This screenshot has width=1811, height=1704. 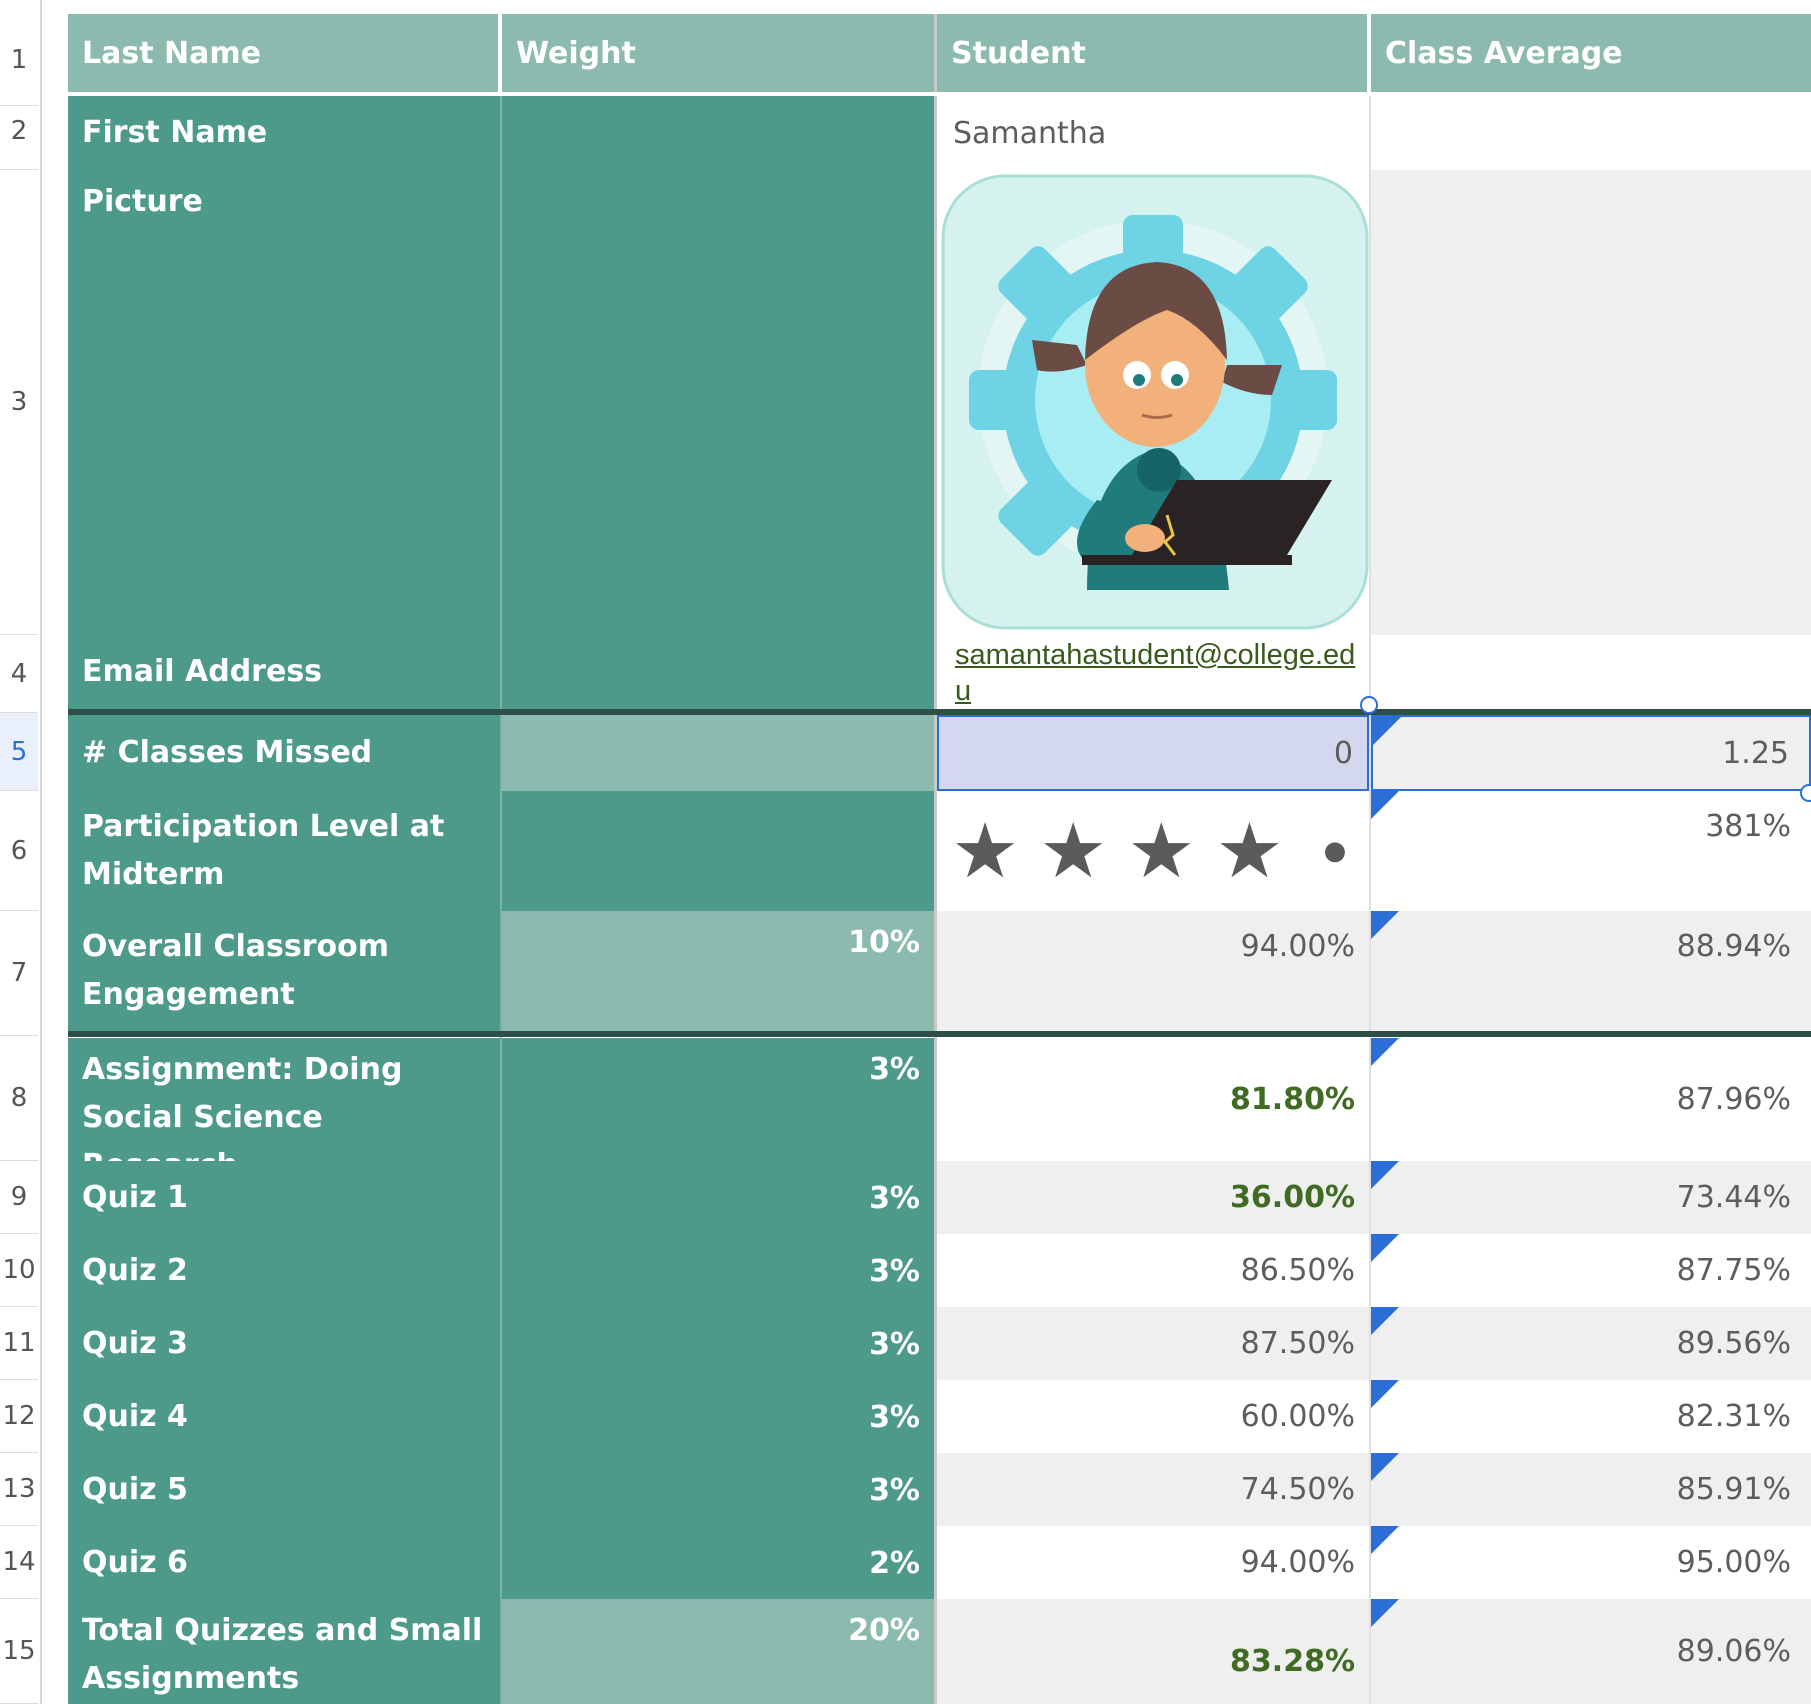 I want to click on average-quiz-6-value: 95.00%, so click(x=1733, y=1562).